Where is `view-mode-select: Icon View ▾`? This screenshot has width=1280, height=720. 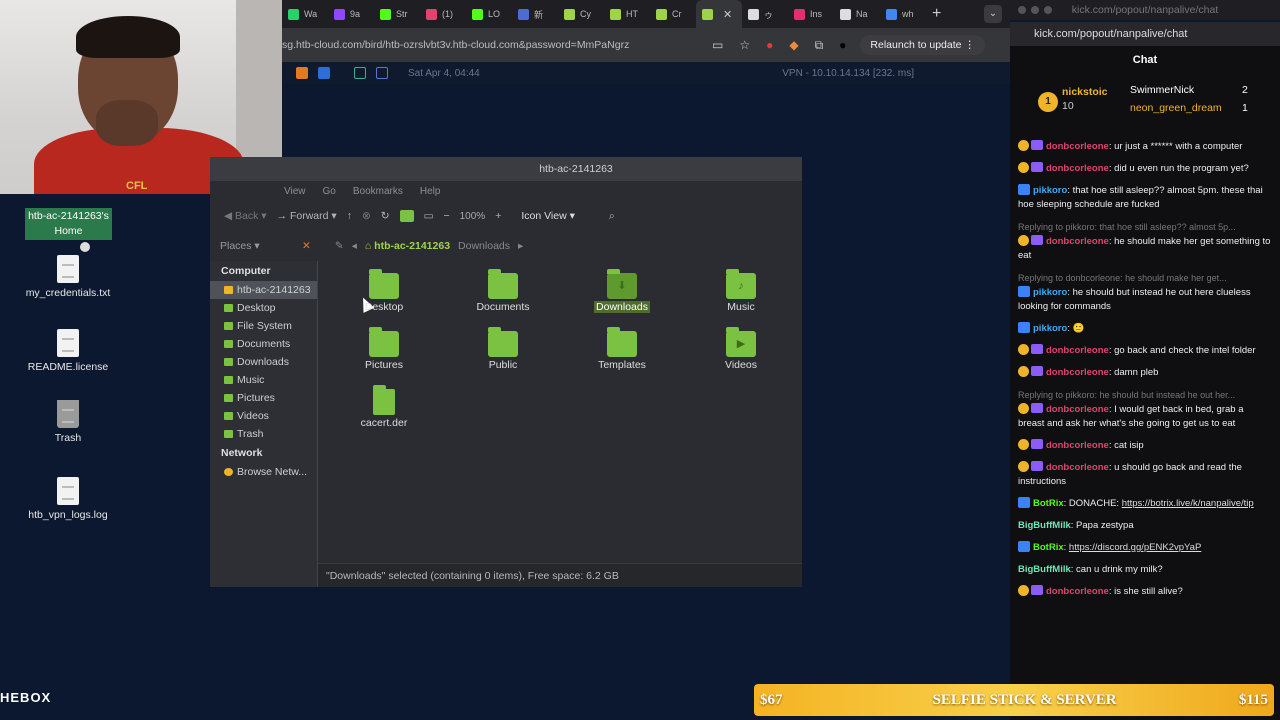 view-mode-select: Icon View ▾ is located at coordinates (548, 216).